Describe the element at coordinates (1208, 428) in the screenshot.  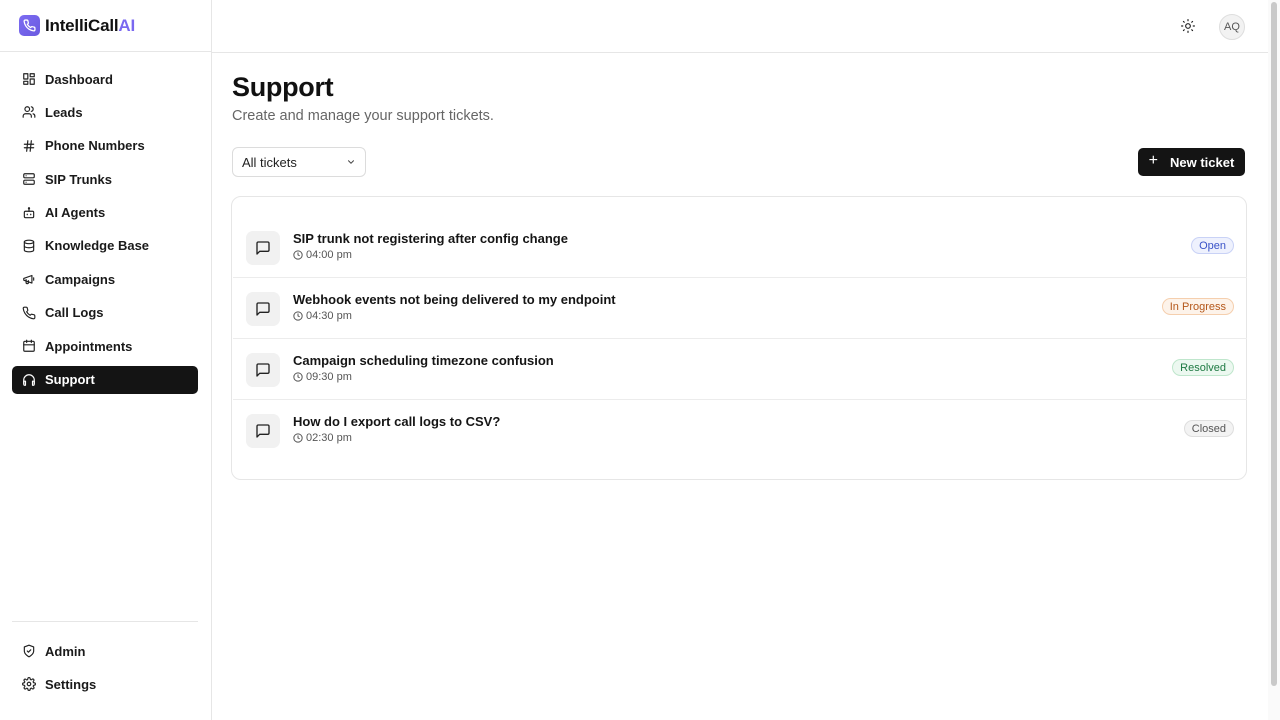
I see `status-badge: Closed` at that location.